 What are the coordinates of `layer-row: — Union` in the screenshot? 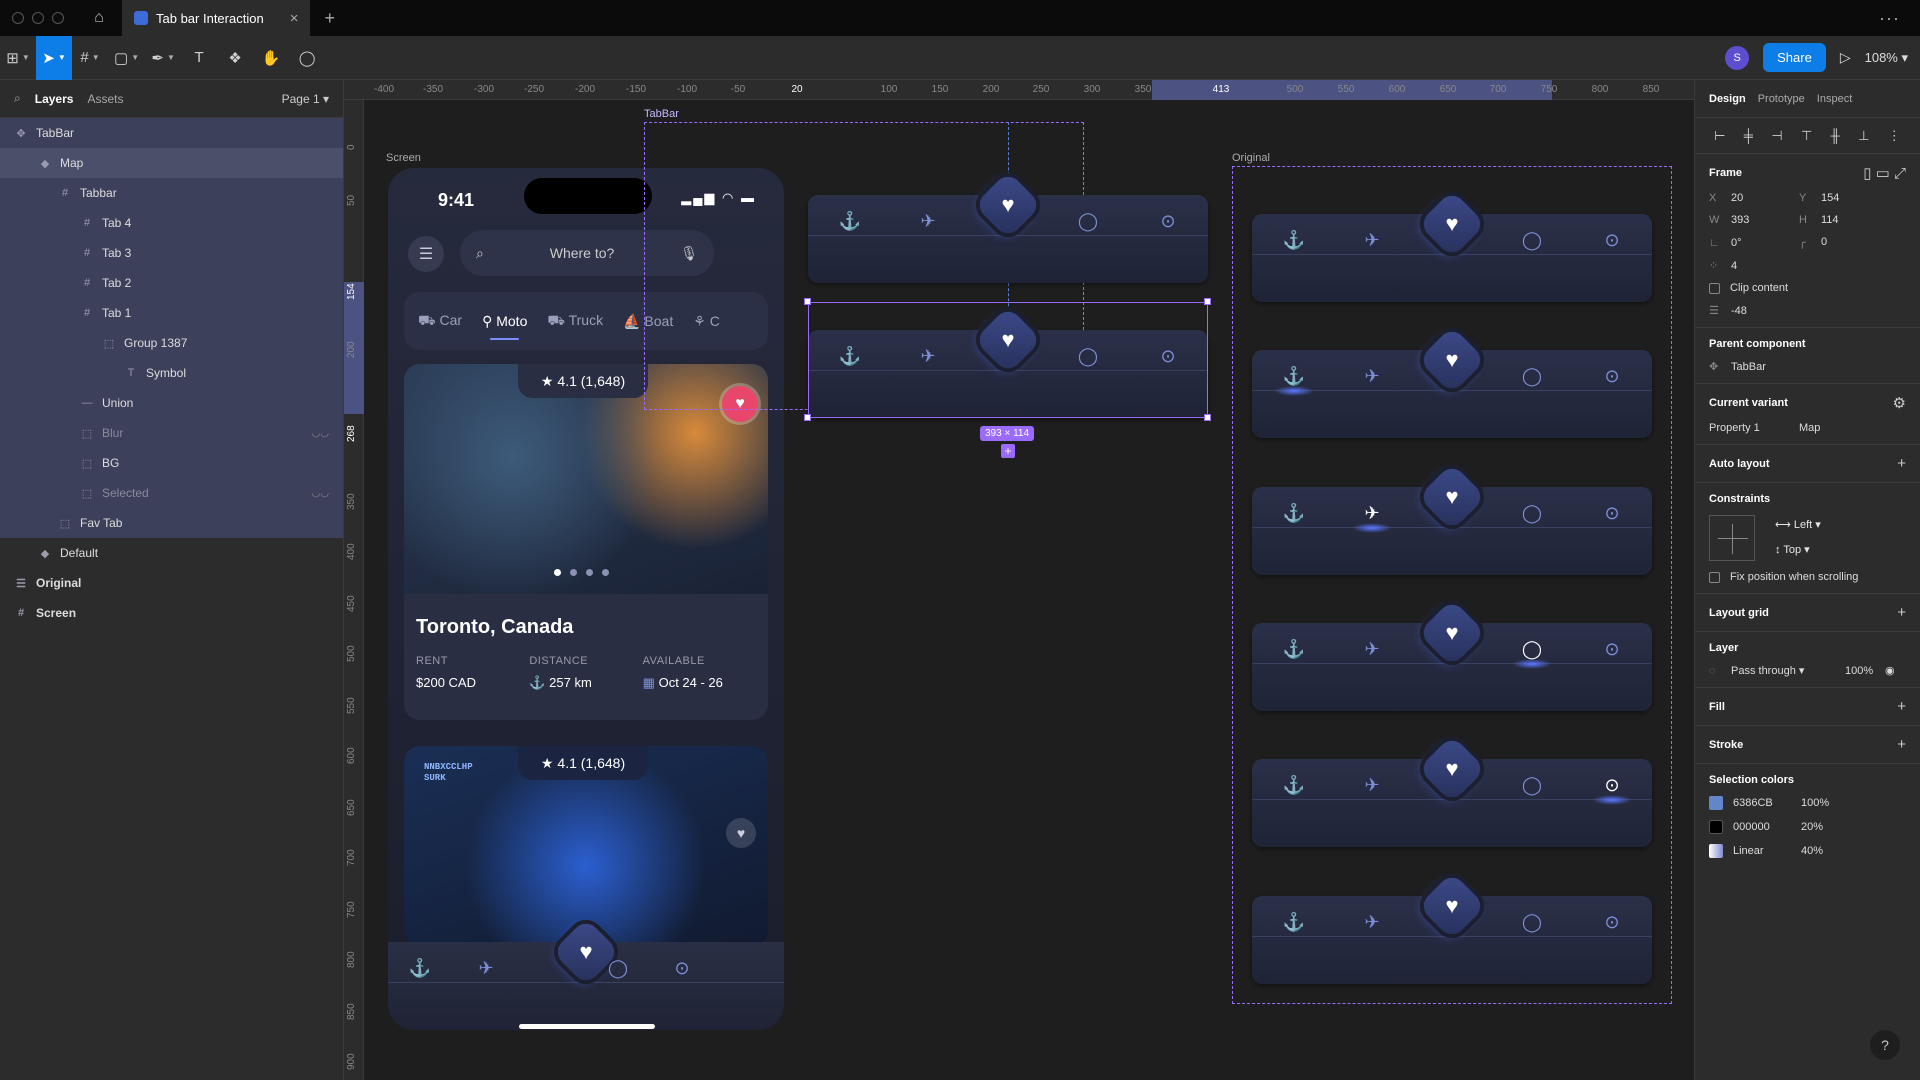 It's located at (171, 403).